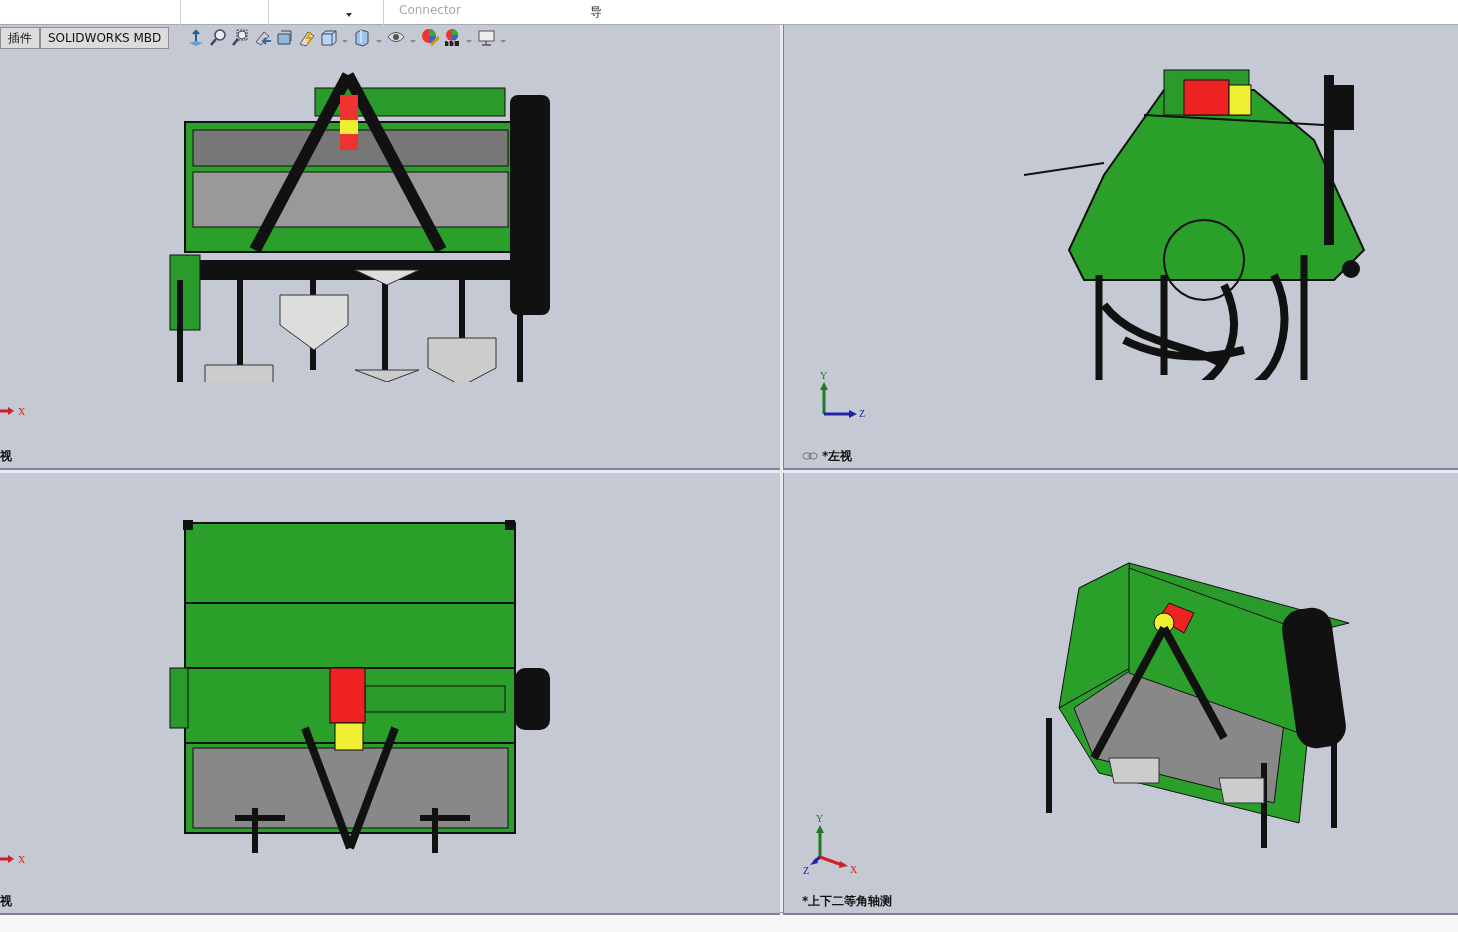 The height and width of the screenshot is (932, 1458). I want to click on zoom-icon, so click(218, 37).